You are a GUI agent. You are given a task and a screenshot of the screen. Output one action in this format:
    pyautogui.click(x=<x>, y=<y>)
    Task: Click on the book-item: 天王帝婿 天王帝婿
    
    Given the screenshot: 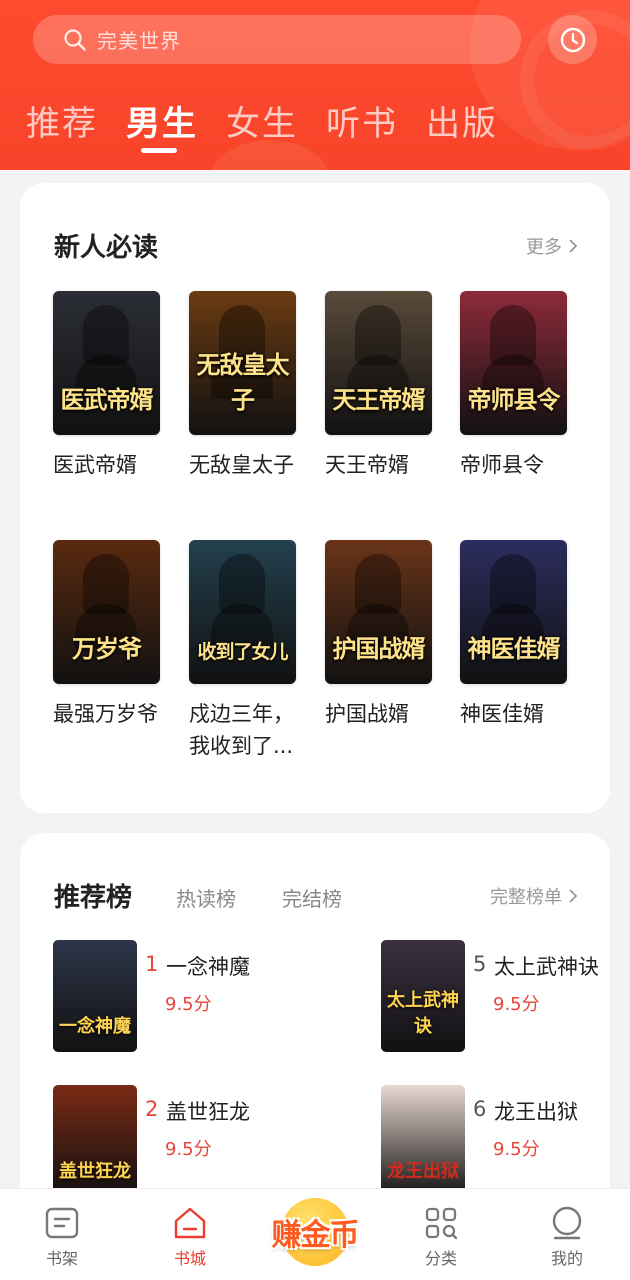 What is the action you would take?
    pyautogui.click(x=380, y=386)
    